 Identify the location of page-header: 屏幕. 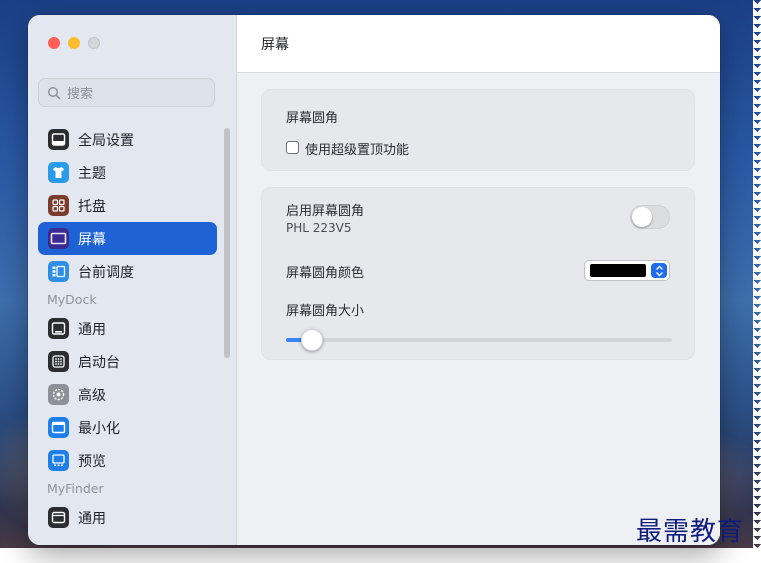
(478, 44).